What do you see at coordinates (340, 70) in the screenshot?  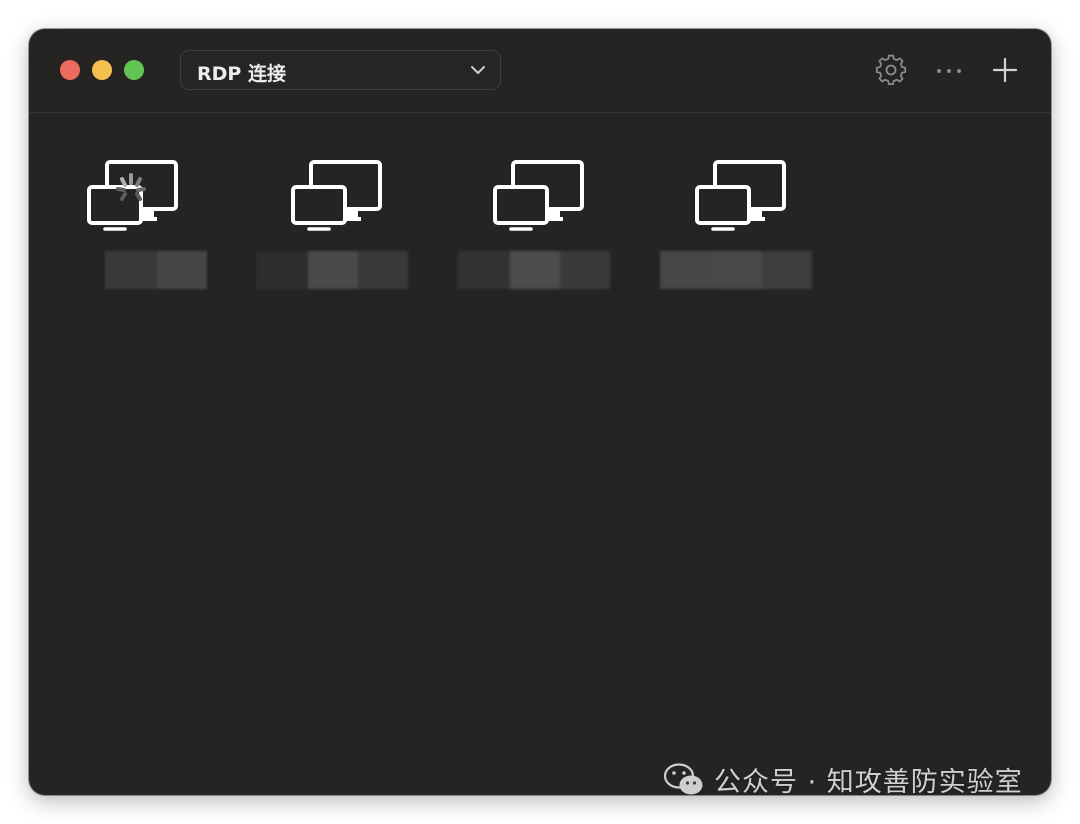 I see `connection-group-selector: RDP 连接` at bounding box center [340, 70].